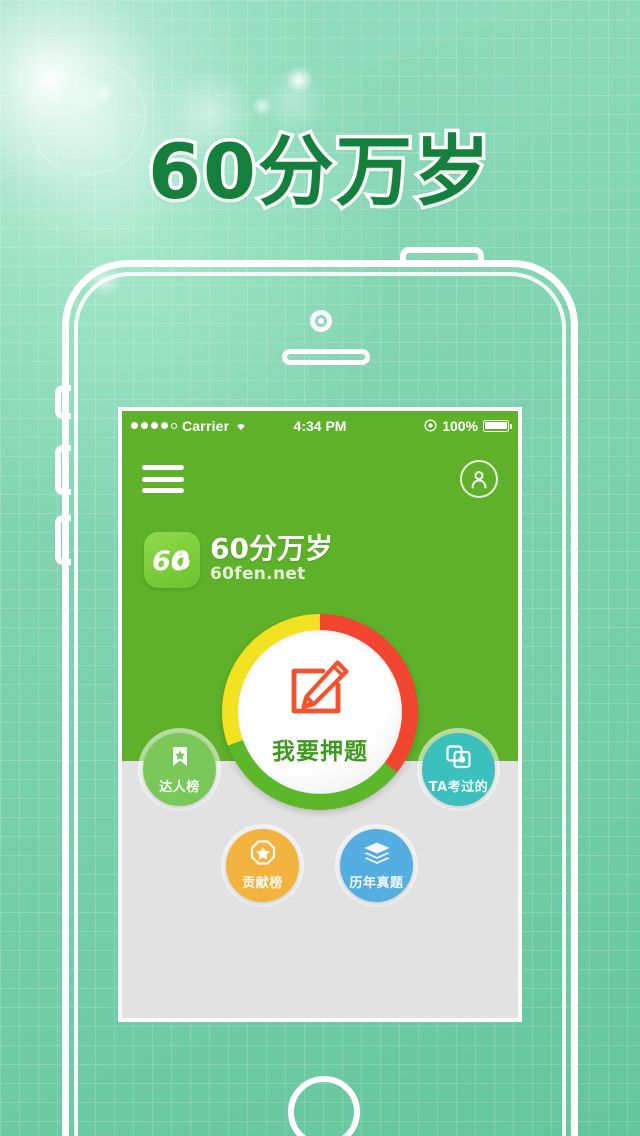 The height and width of the screenshot is (1136, 640). What do you see at coordinates (377, 855) in the screenshot?
I see `layers-stack-icon` at bounding box center [377, 855].